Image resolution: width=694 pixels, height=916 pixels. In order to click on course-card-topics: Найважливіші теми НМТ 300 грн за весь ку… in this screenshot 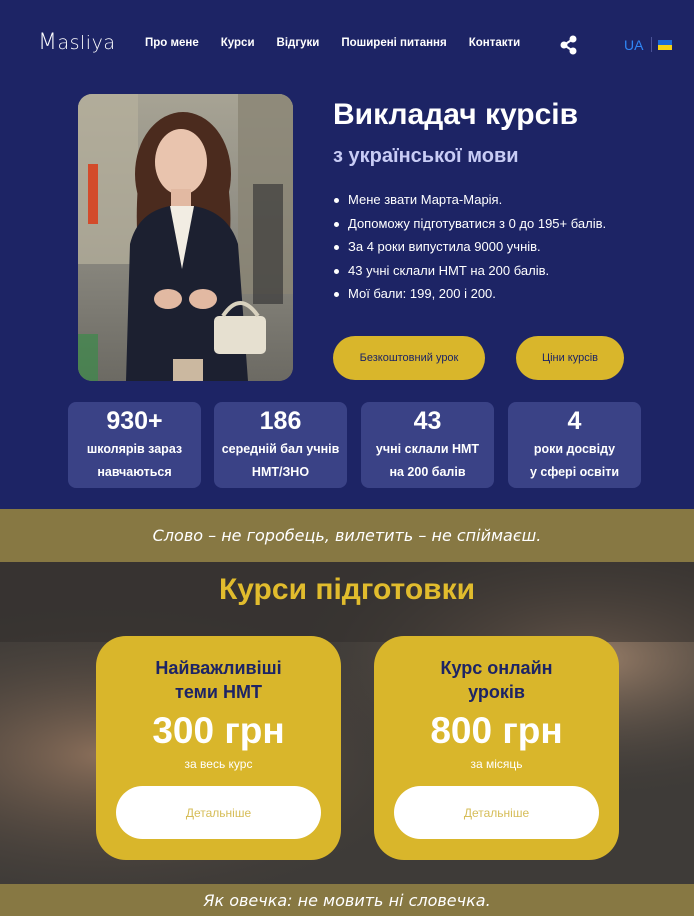, I will do `click(218, 748)`.